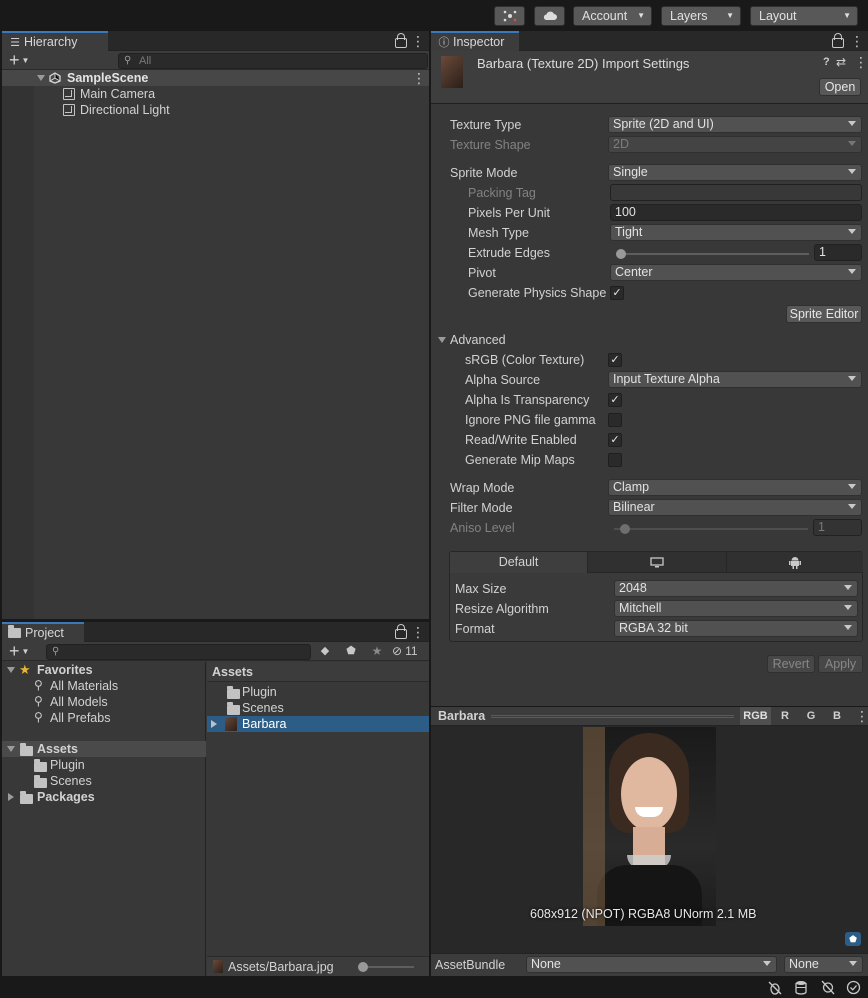  I want to click on platform-tab-default: Default, so click(519, 562).